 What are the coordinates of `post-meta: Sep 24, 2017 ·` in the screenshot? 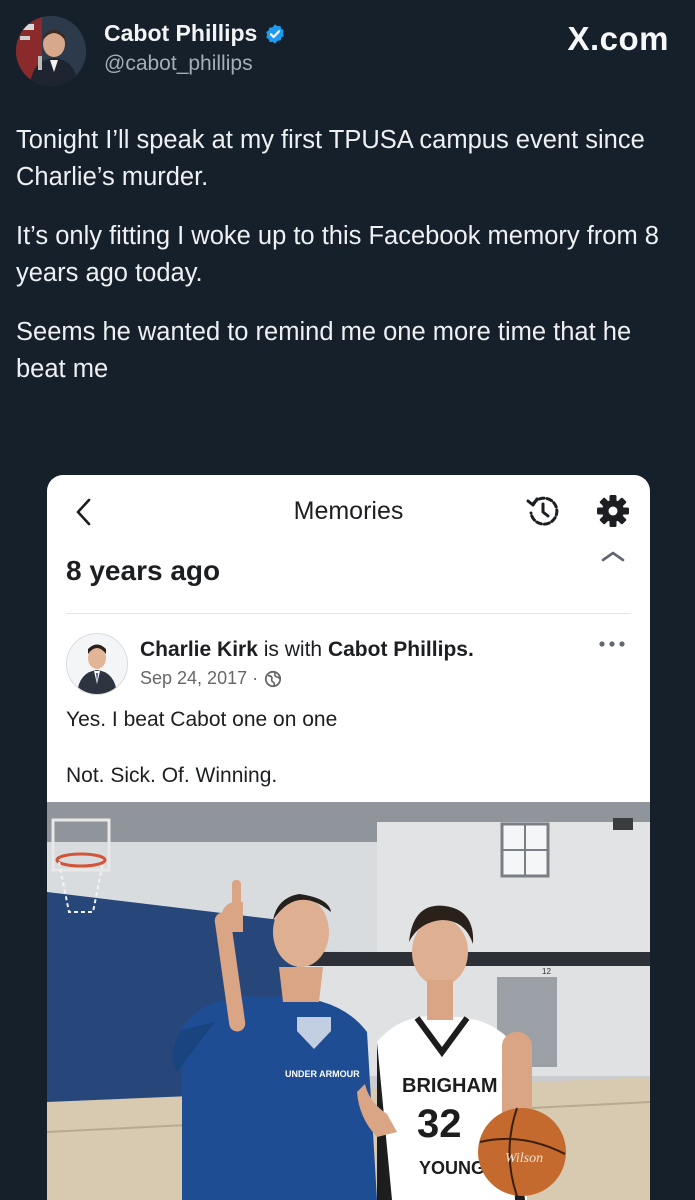 It's located at (211, 678).